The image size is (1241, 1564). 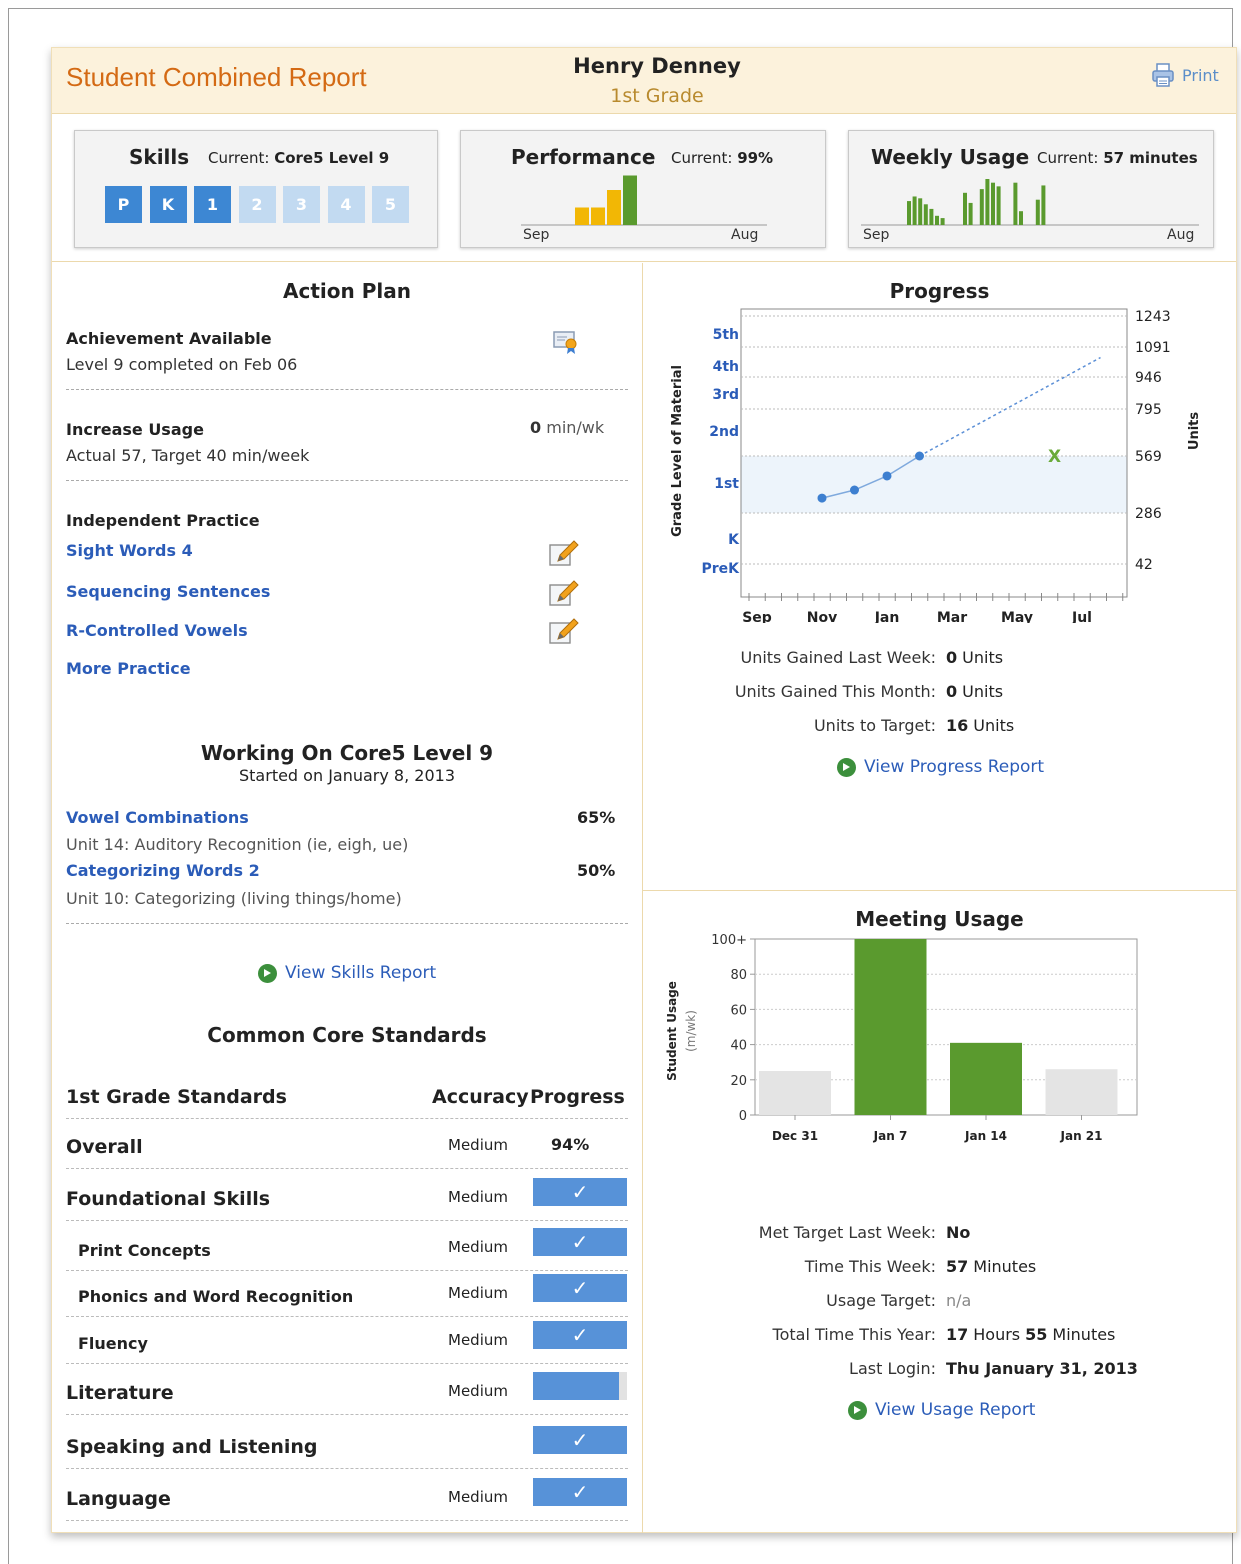 What do you see at coordinates (157, 630) in the screenshot?
I see `practice-link-r-controlled: R-Controlled Vowels` at bounding box center [157, 630].